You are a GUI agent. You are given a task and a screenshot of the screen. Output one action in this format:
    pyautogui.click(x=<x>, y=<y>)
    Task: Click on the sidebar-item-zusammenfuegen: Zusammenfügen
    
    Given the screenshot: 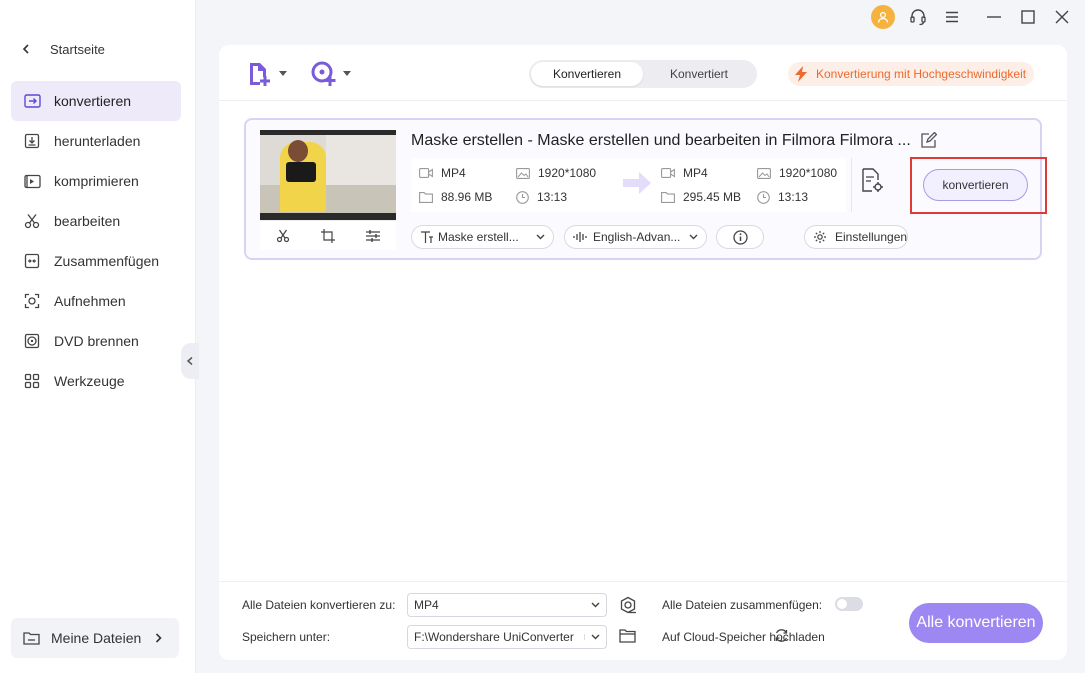 What is the action you would take?
    pyautogui.click(x=96, y=261)
    